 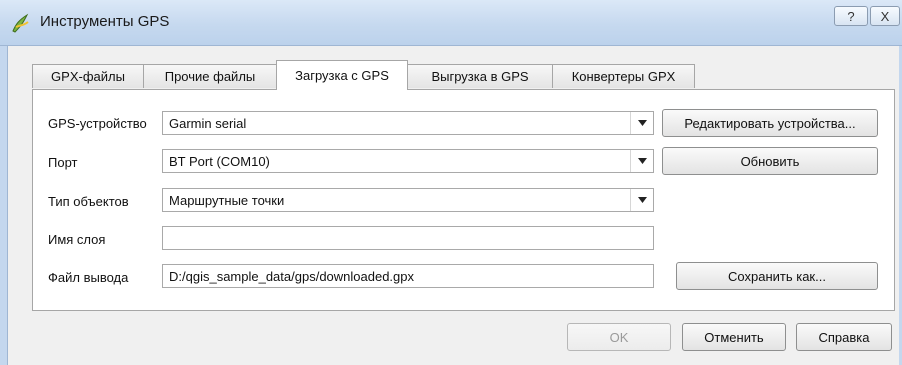 I want to click on gps-device-value: Garmin serial, so click(x=208, y=123).